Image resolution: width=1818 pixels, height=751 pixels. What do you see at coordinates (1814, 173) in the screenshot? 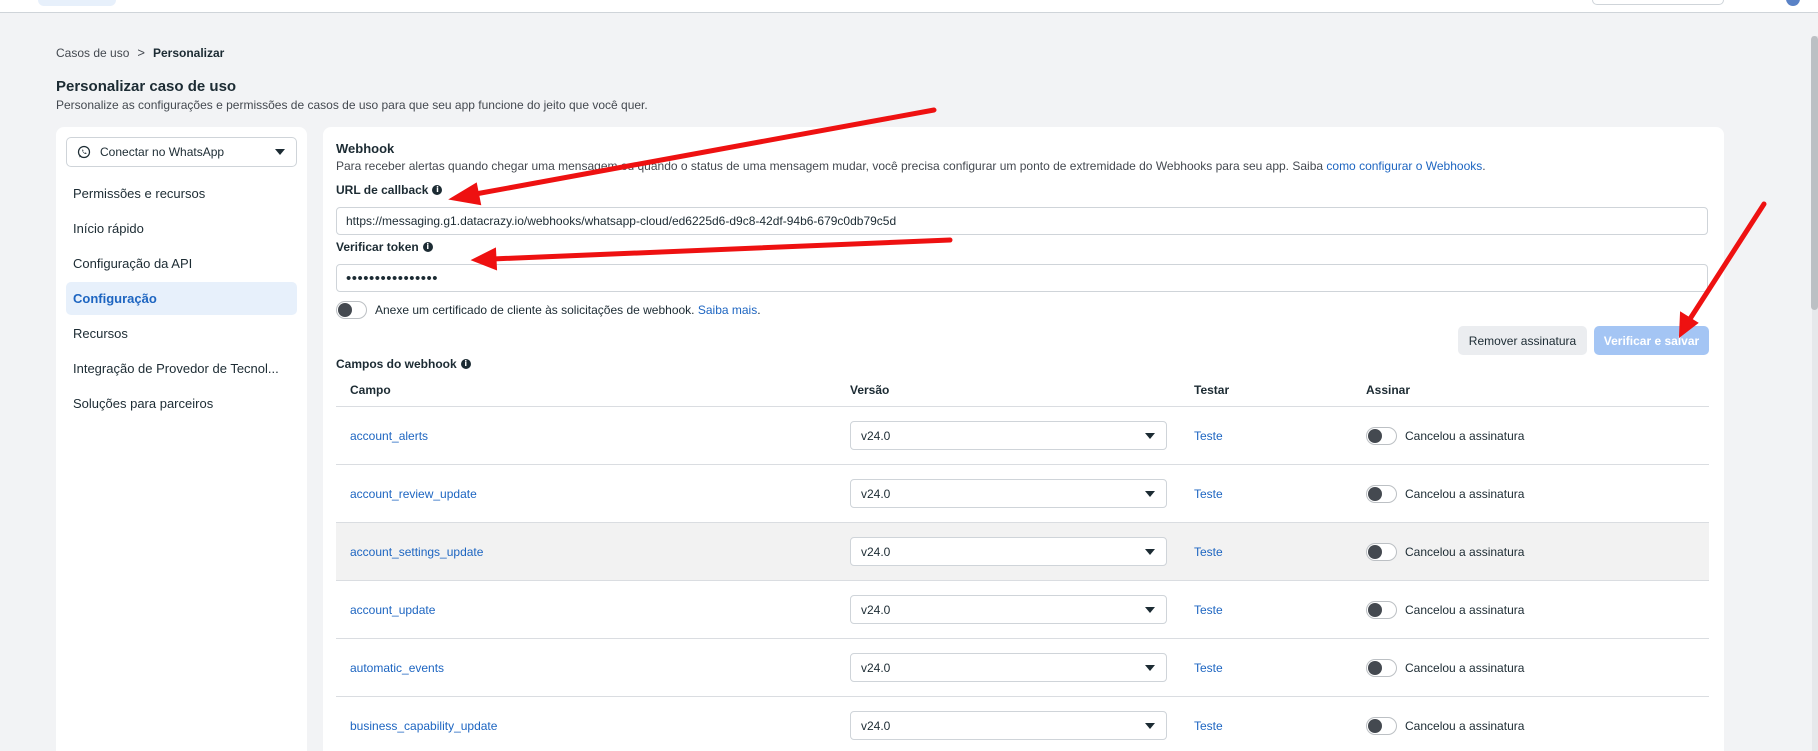
I see `scrollbar-thumb` at bounding box center [1814, 173].